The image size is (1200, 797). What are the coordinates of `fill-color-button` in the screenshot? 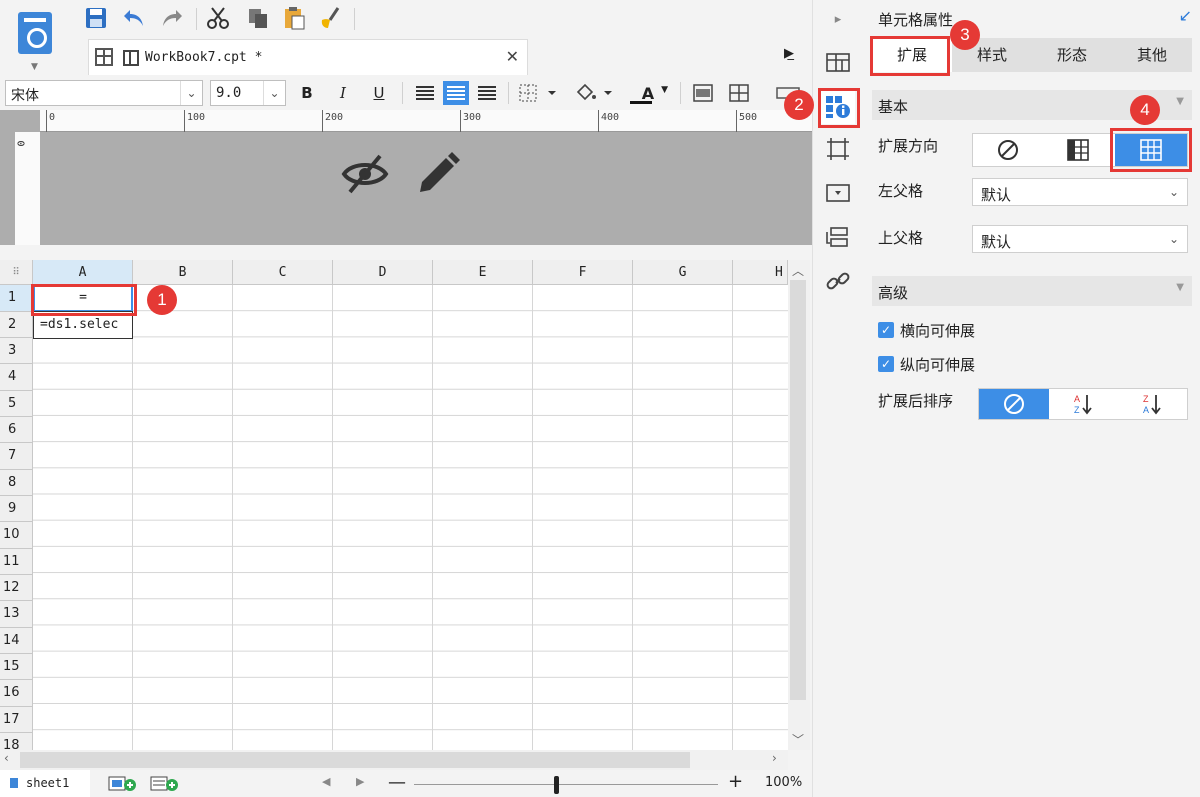 It's located at (594, 93).